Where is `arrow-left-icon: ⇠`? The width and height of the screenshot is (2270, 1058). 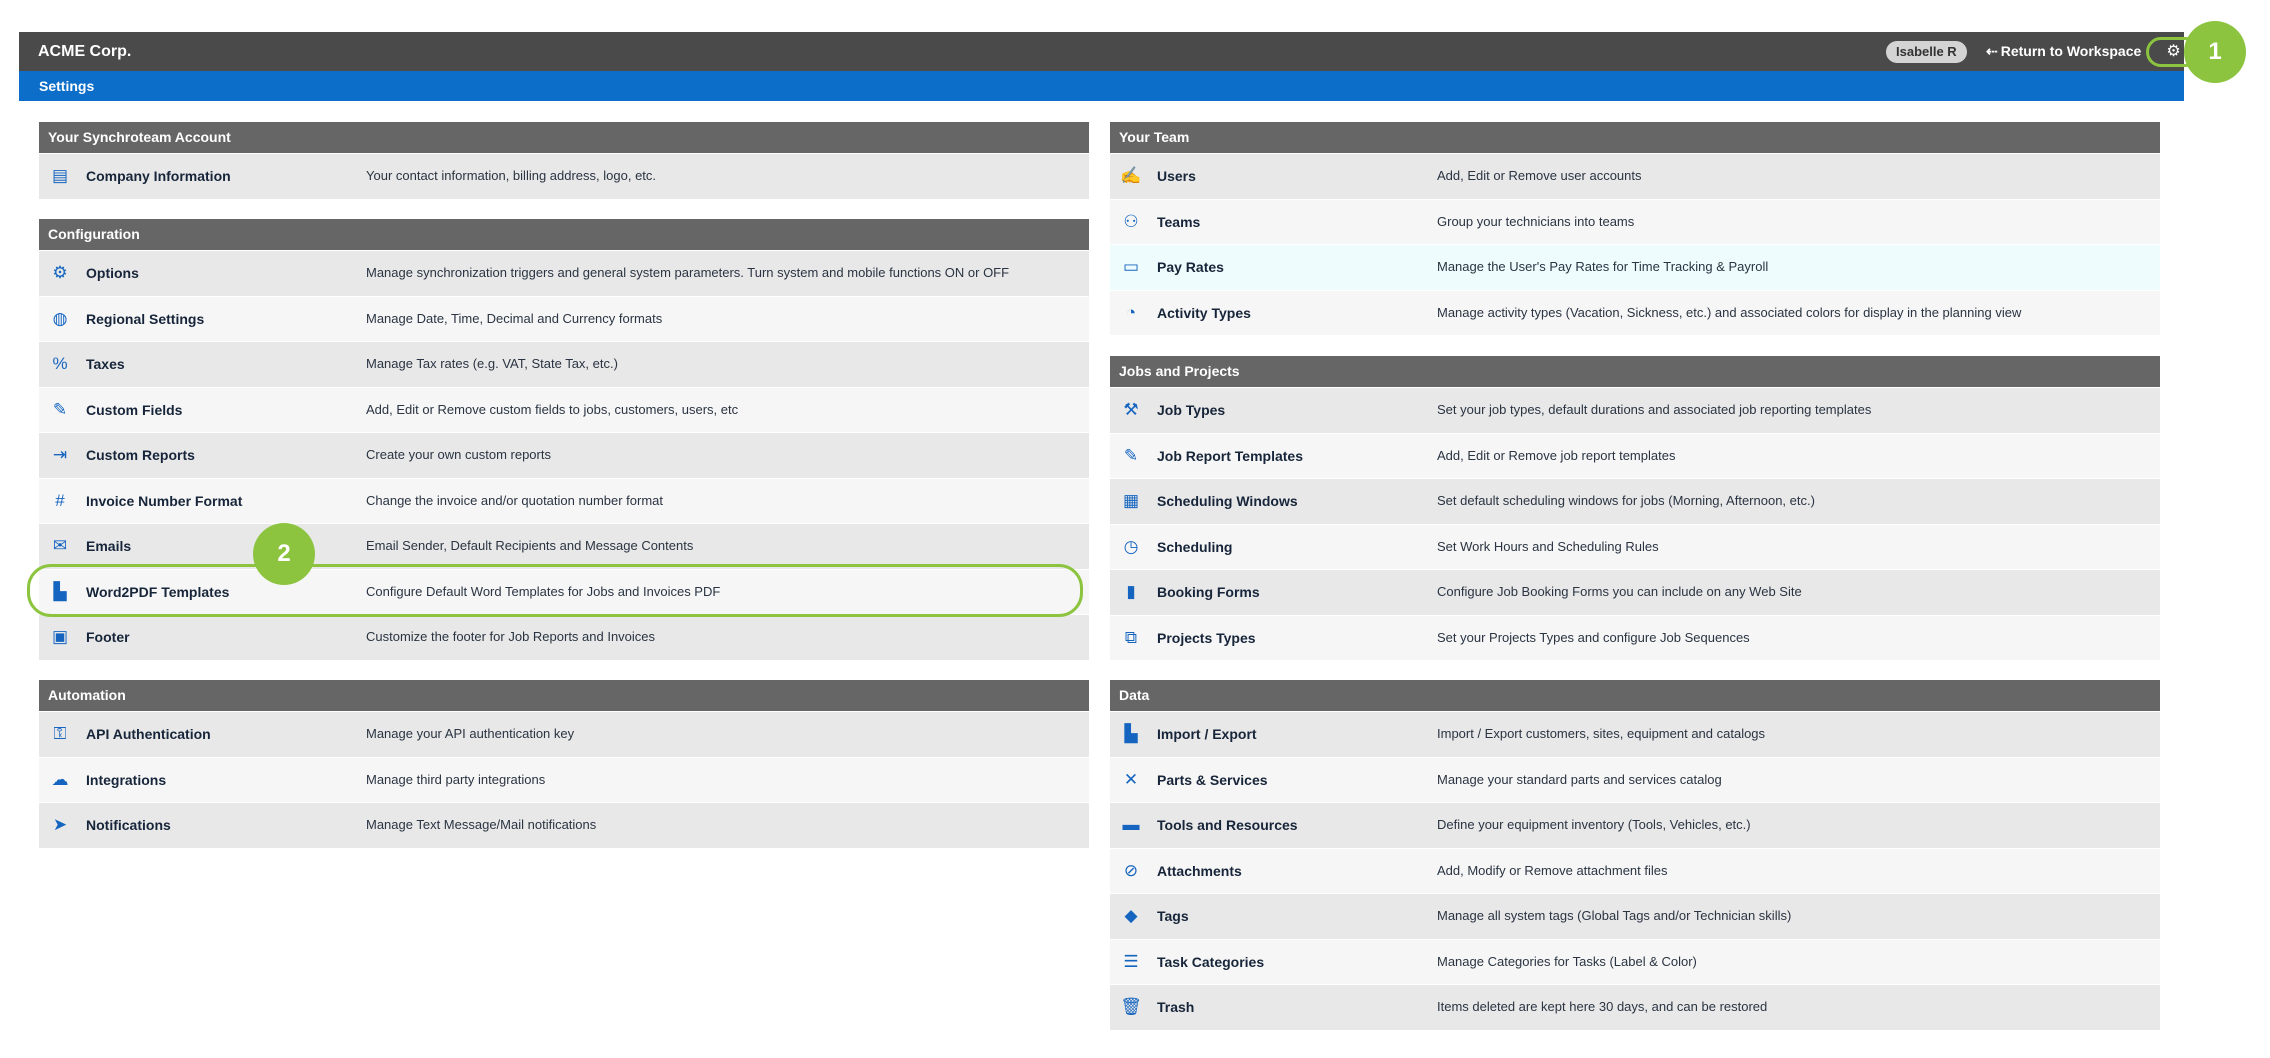
arrow-left-icon: ⇠ is located at coordinates (1992, 51).